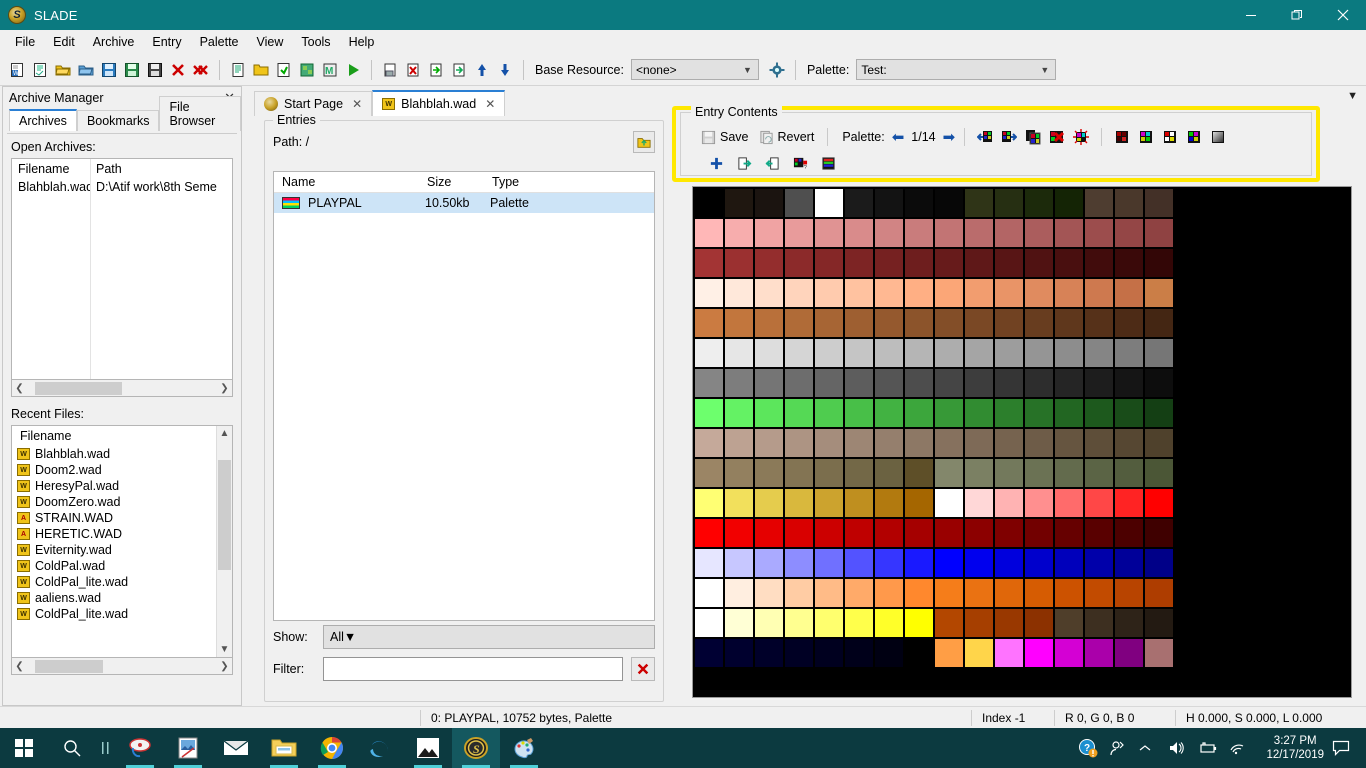 Image resolution: width=1366 pixels, height=768 pixels. Describe the element at coordinates (643, 669) in the screenshot. I see `clear-x-icon` at that location.